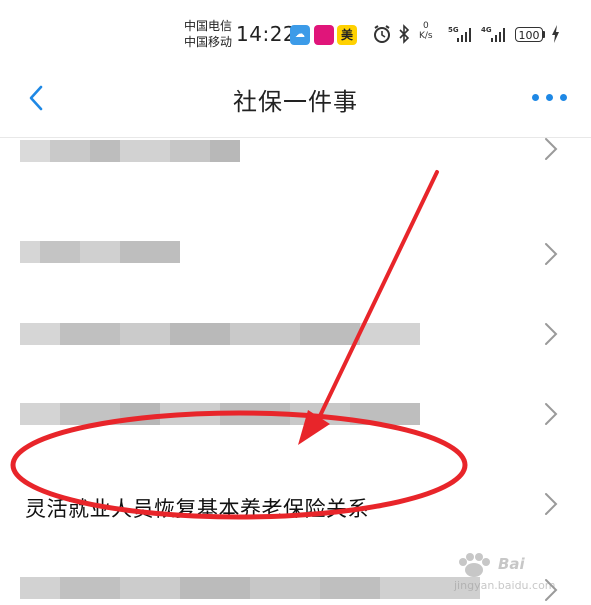  What do you see at coordinates (382, 34) in the screenshot?
I see `alarm-clock-icon` at bounding box center [382, 34].